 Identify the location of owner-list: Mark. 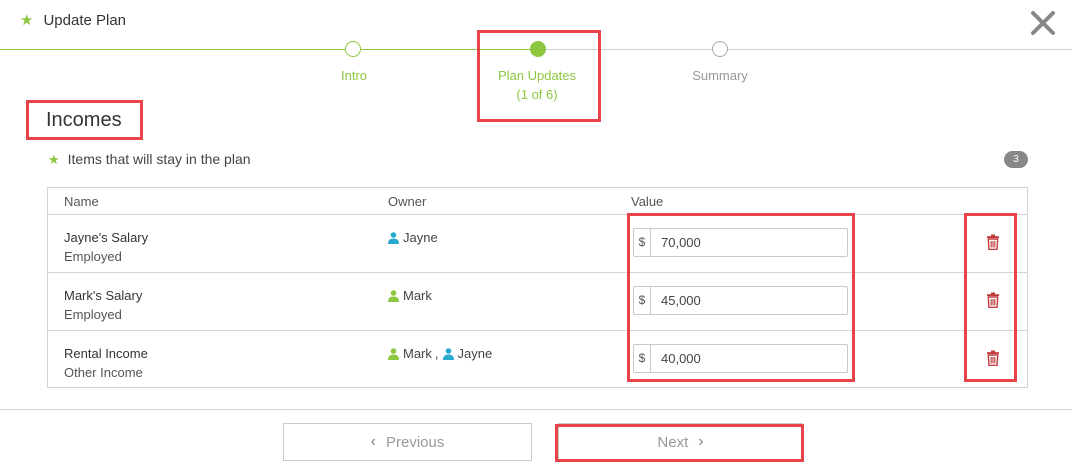
(410, 295).